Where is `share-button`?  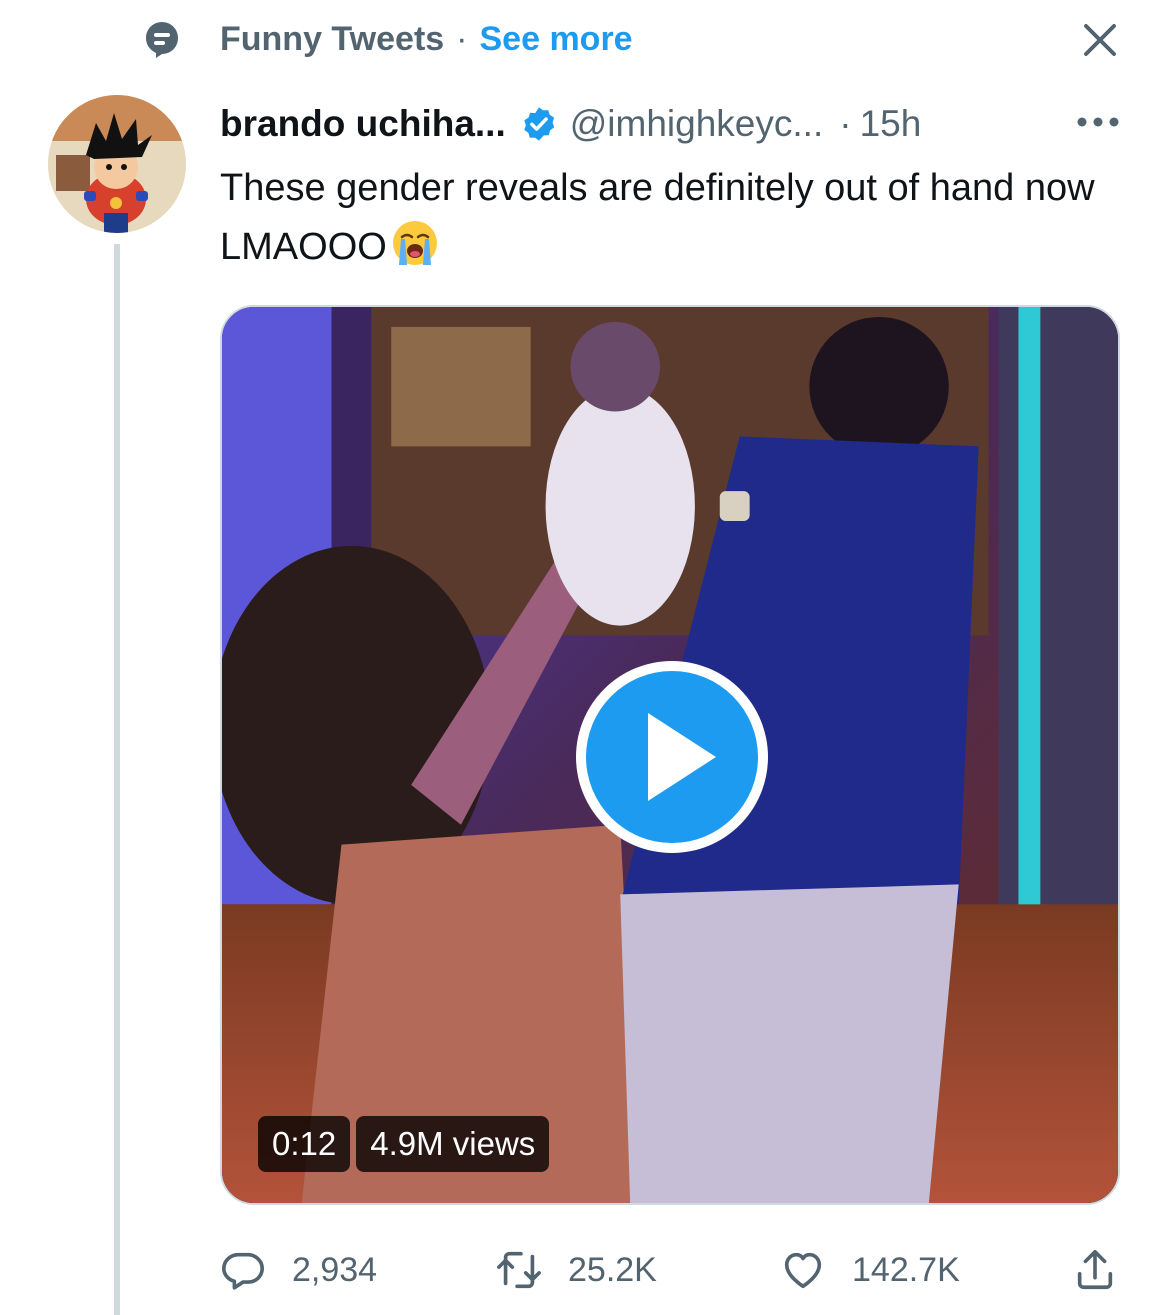 share-button is located at coordinates (1095, 1270).